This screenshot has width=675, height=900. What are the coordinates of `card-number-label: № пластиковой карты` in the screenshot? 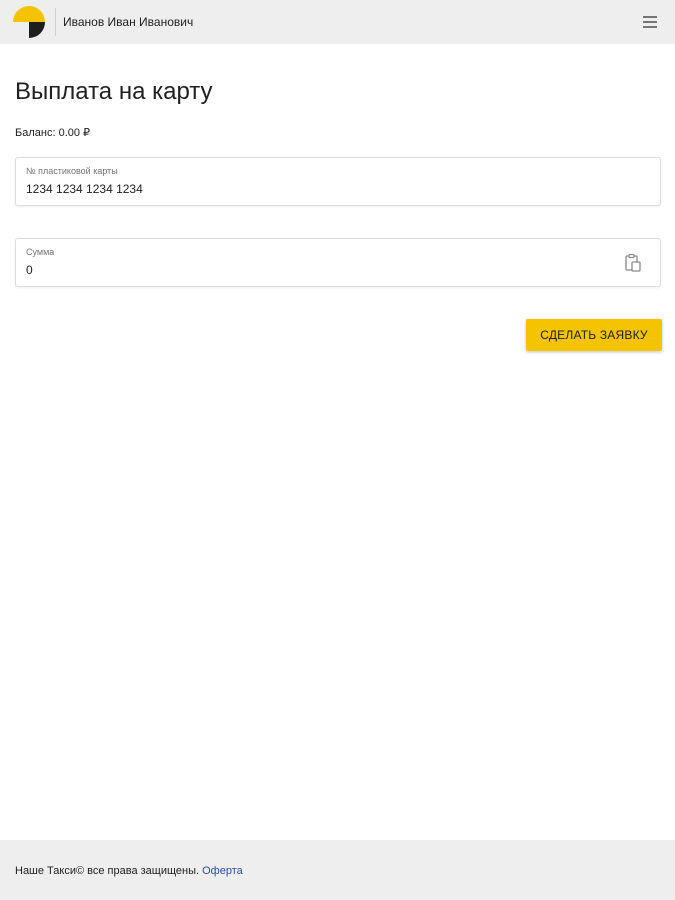 It's located at (72, 171).